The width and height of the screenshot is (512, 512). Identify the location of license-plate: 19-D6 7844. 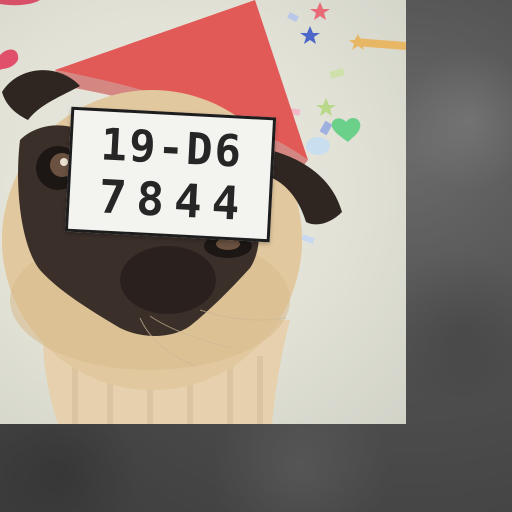
(170, 174).